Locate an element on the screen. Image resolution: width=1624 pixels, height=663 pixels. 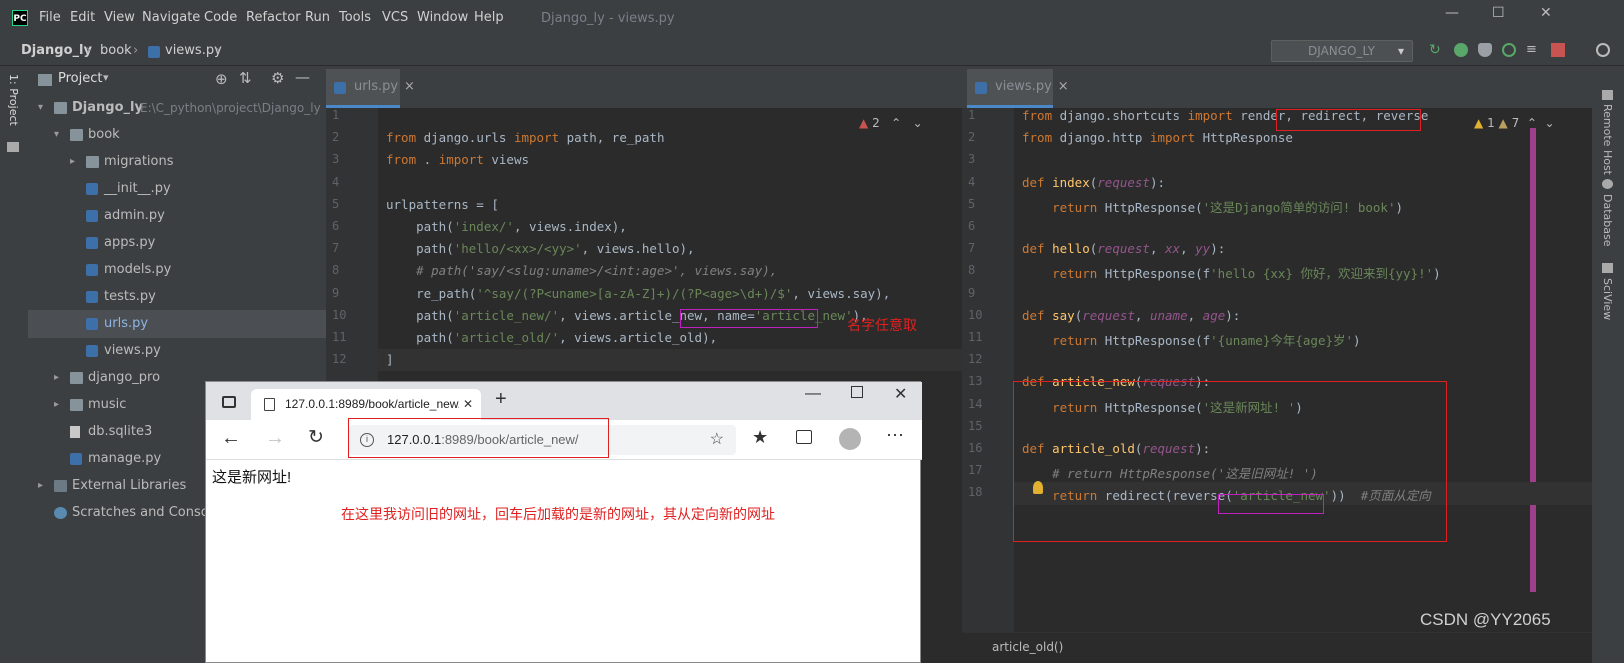
tab-actions-icon is located at coordinates (229, 402).